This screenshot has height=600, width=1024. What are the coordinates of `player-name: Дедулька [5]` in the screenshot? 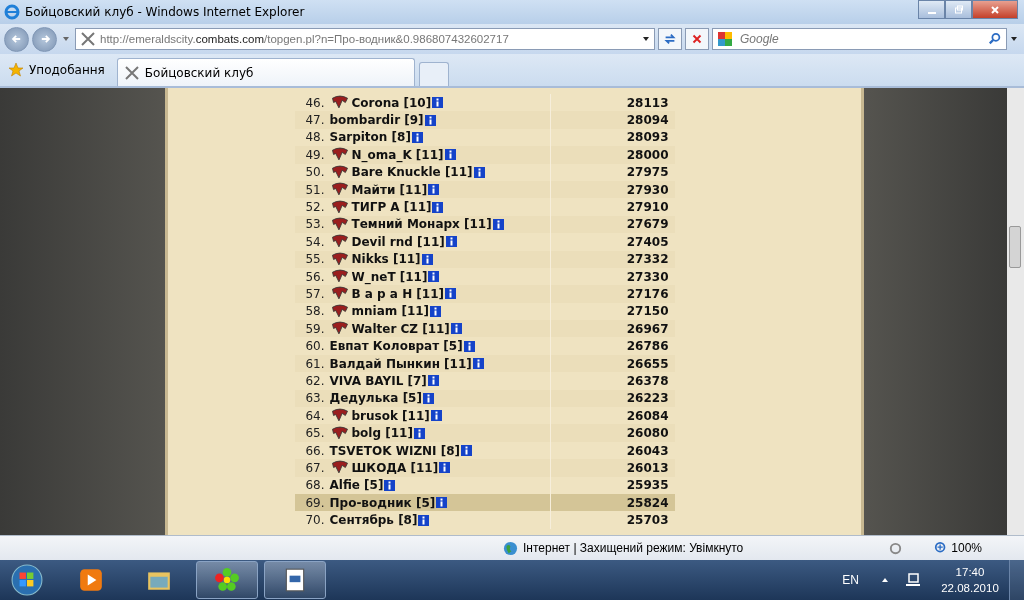 It's located at (375, 398).